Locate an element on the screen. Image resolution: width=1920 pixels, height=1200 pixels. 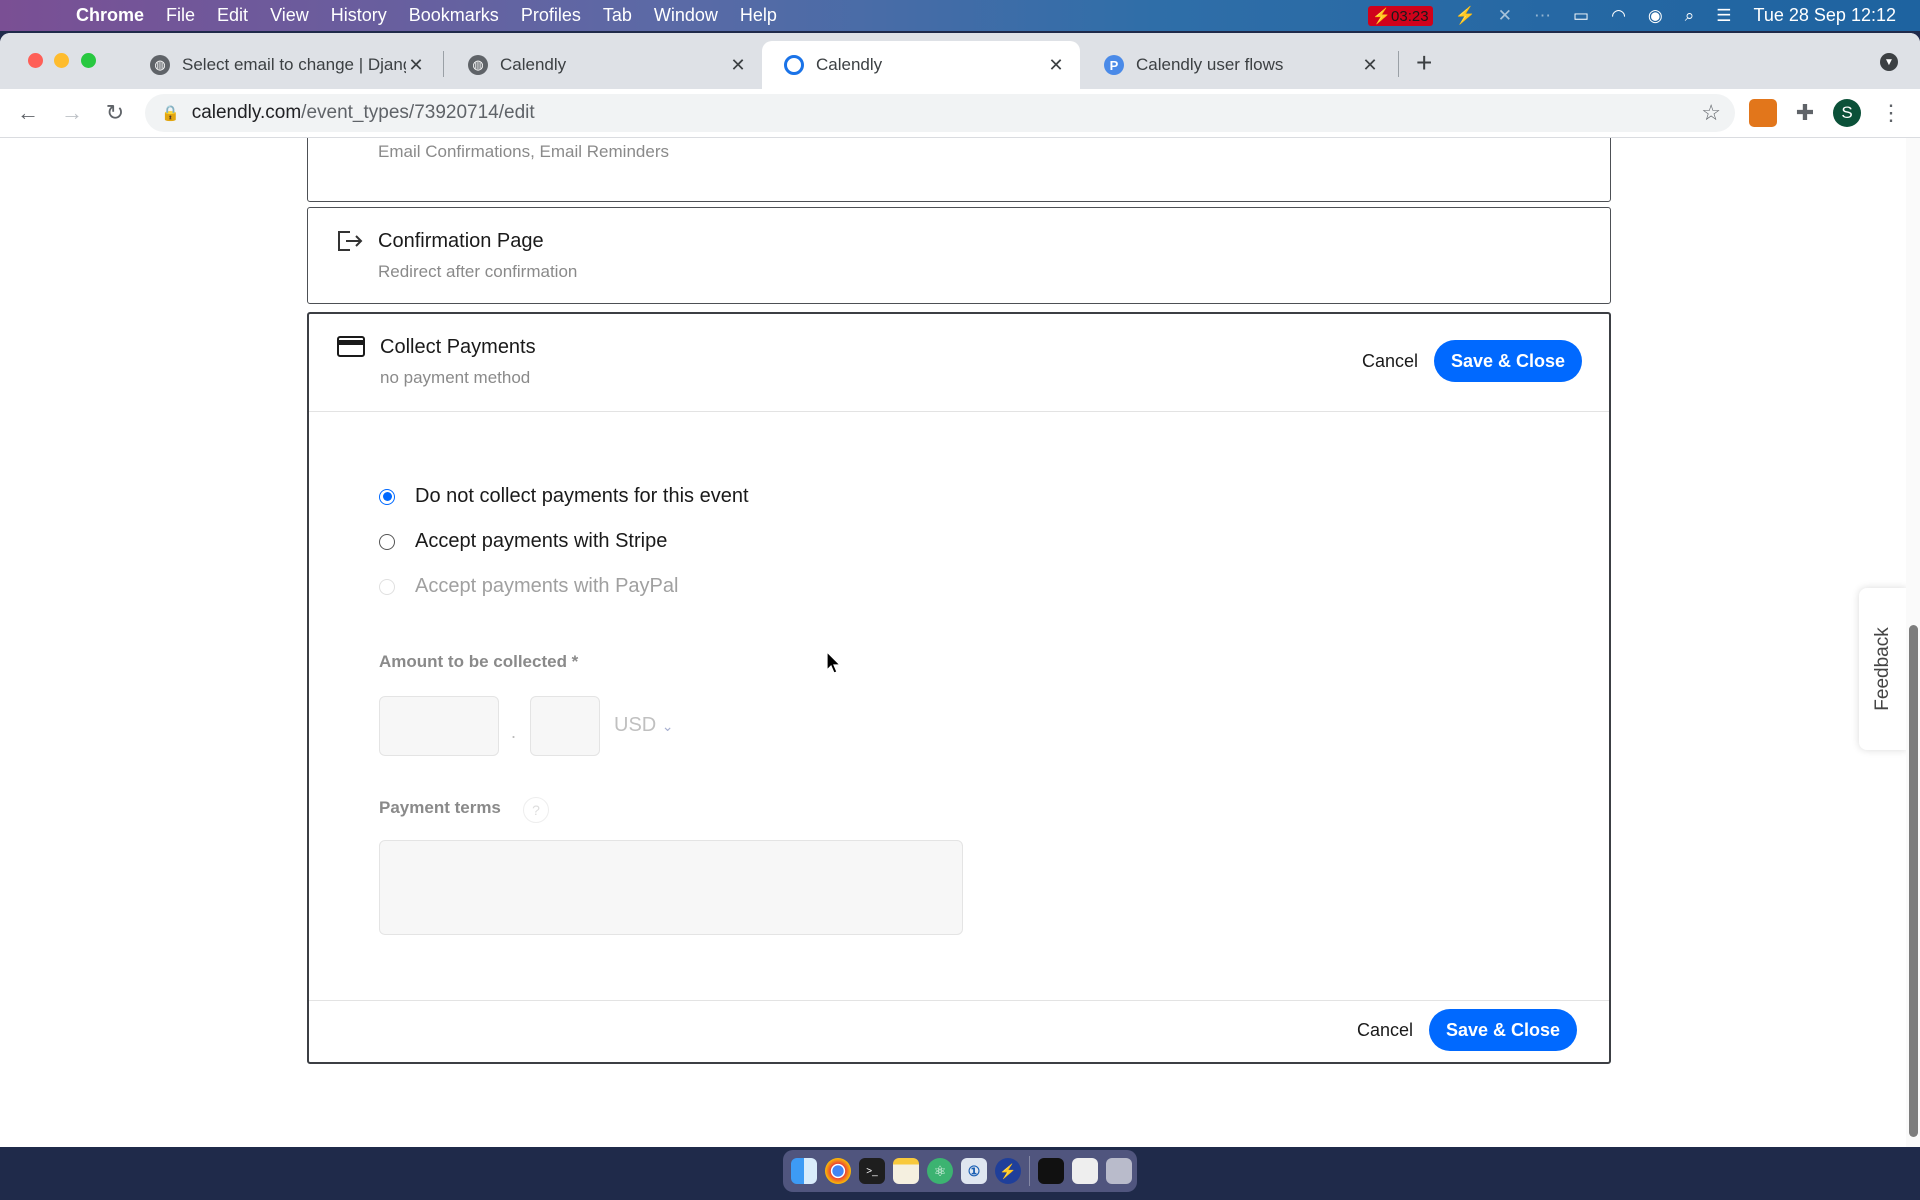
terminal-icon: >_ is located at coordinates (872, 1171).